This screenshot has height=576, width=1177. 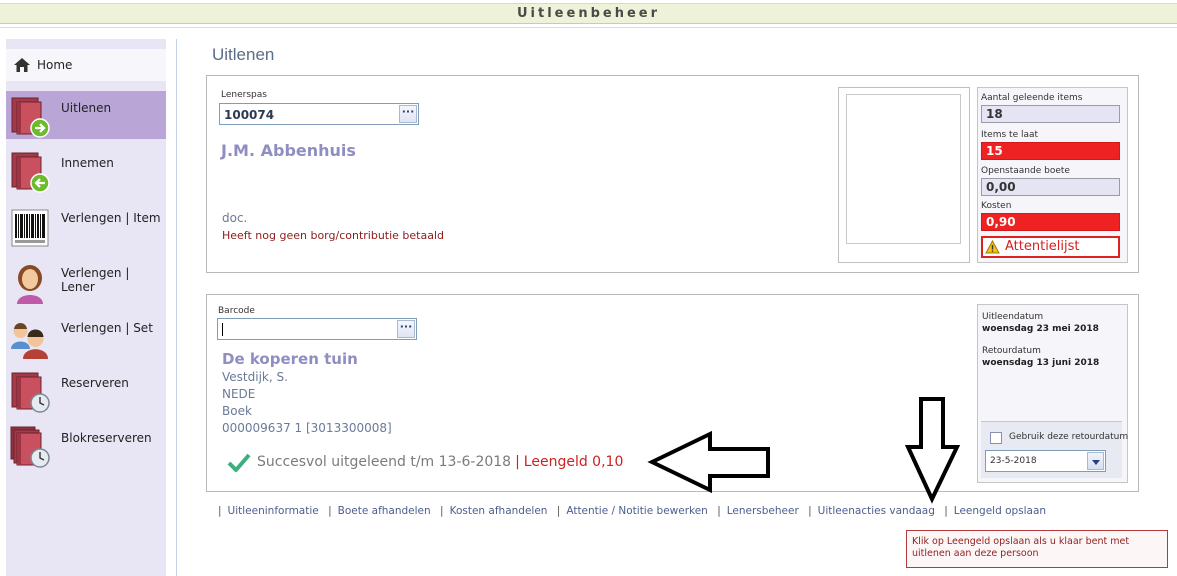 What do you see at coordinates (1042, 246) in the screenshot?
I see `attentielijst-label: Attentielijst` at bounding box center [1042, 246].